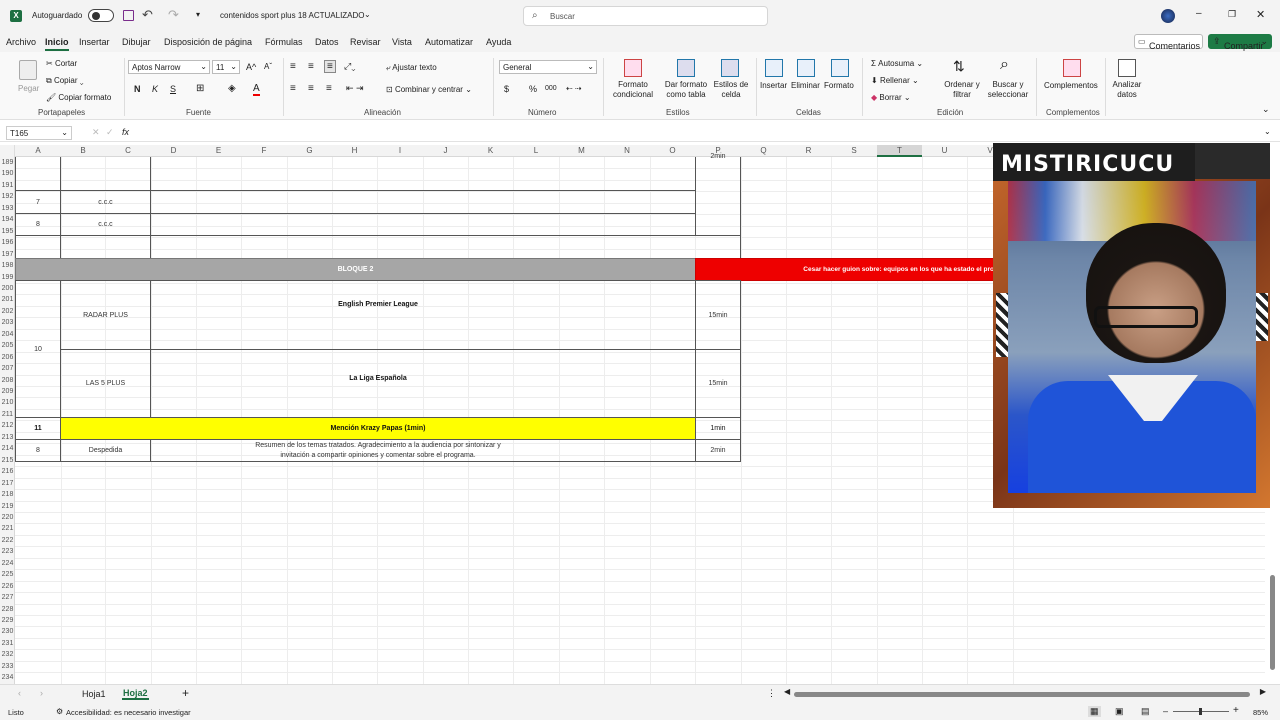  What do you see at coordinates (423, 202) in the screenshot?
I see `row7-desc` at bounding box center [423, 202].